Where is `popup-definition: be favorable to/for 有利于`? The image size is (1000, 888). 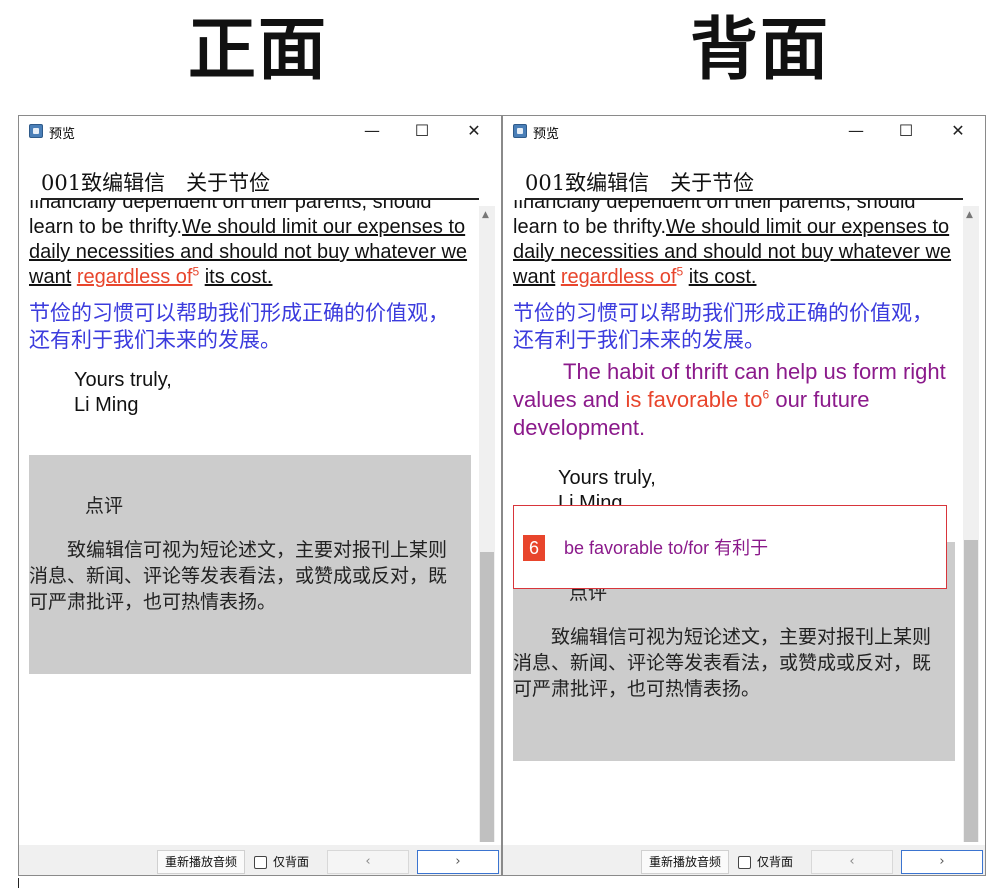 popup-definition: be favorable to/for 有利于 is located at coordinates (666, 548).